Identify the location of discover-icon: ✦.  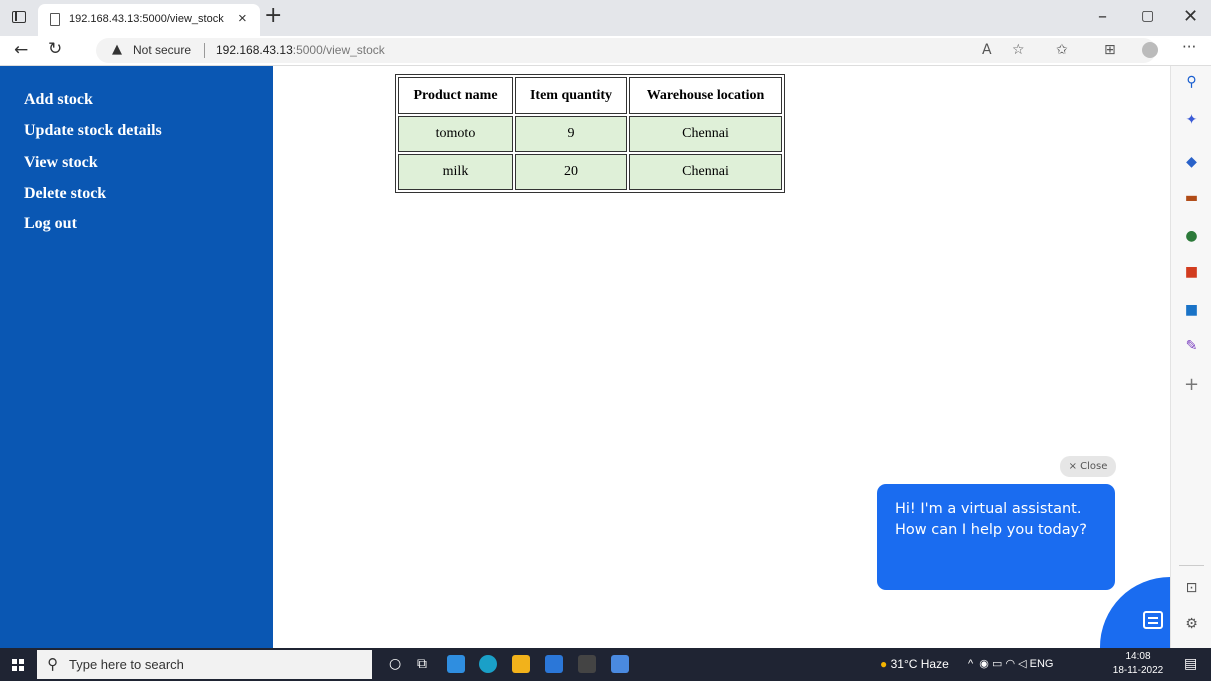
(1191, 120).